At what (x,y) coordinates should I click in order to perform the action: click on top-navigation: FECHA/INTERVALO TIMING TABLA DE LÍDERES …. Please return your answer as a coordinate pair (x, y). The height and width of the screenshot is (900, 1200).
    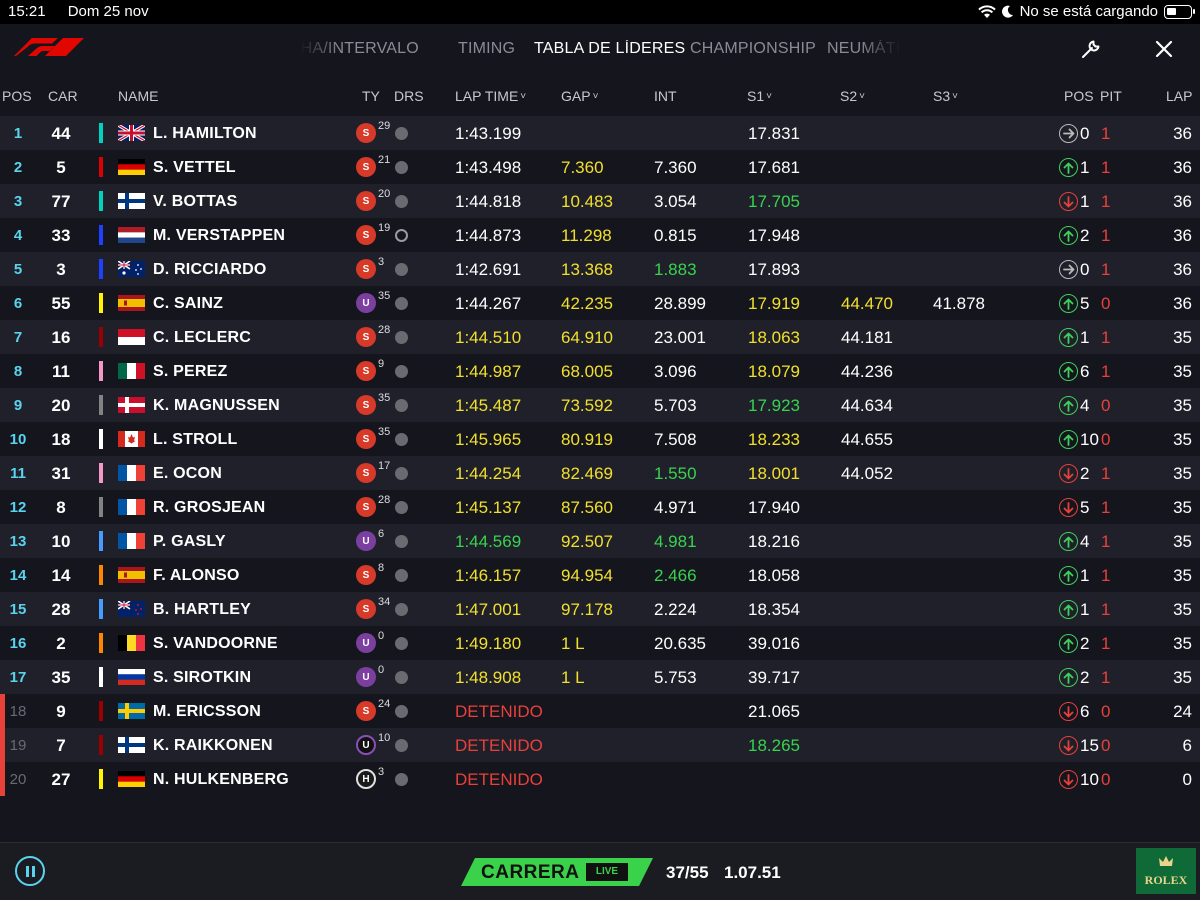
    Looking at the image, I should click on (600, 50).